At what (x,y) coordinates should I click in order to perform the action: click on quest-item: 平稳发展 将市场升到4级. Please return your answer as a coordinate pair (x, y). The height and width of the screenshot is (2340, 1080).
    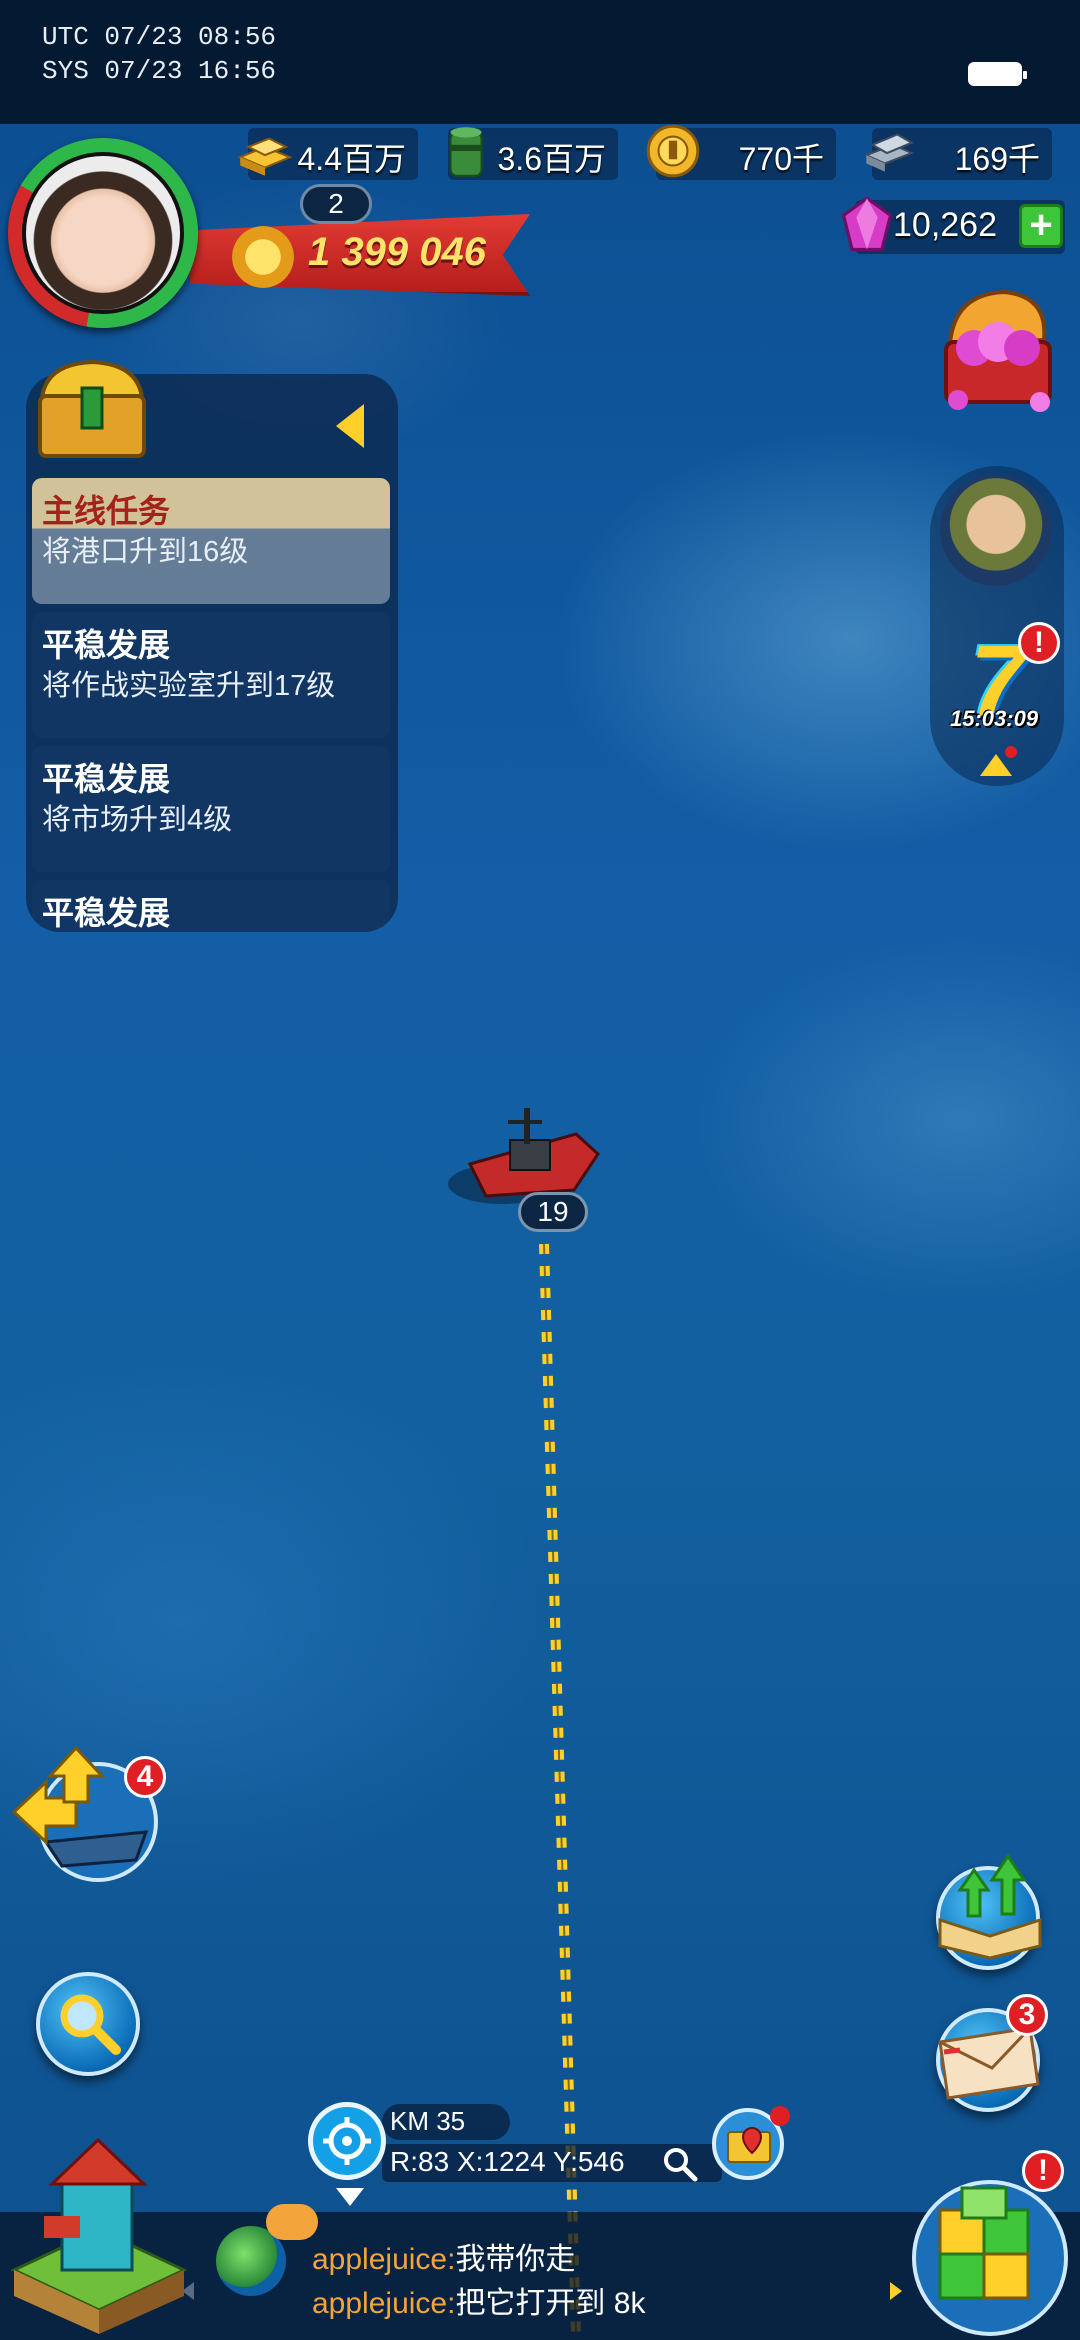
    Looking at the image, I should click on (211, 809).